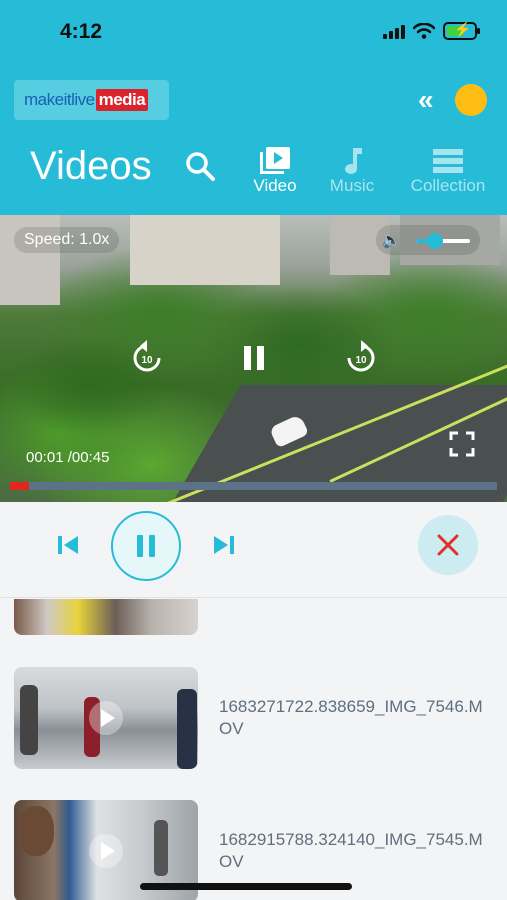  I want to click on profile-dot, so click(471, 100).